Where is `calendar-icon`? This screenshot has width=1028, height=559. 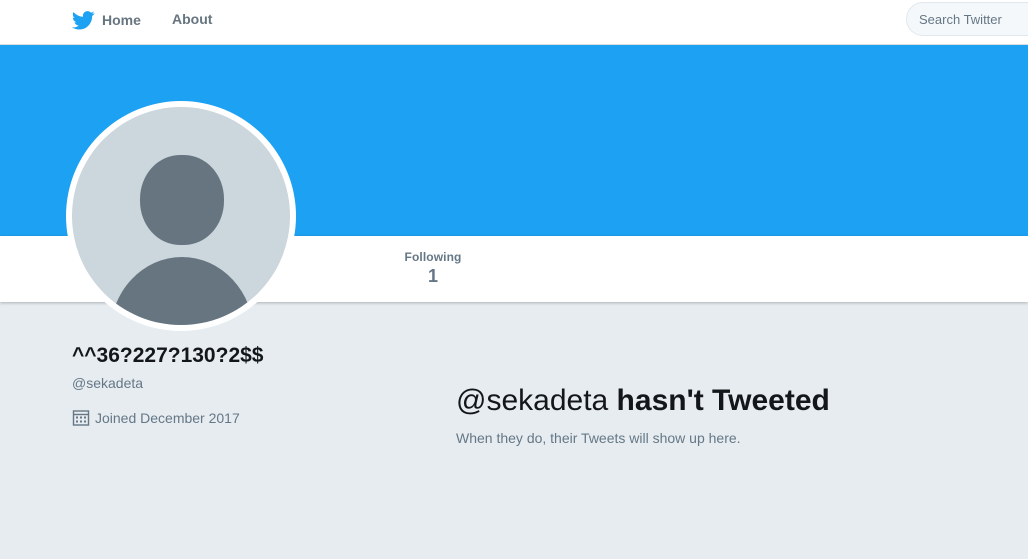
calendar-icon is located at coordinates (81, 418).